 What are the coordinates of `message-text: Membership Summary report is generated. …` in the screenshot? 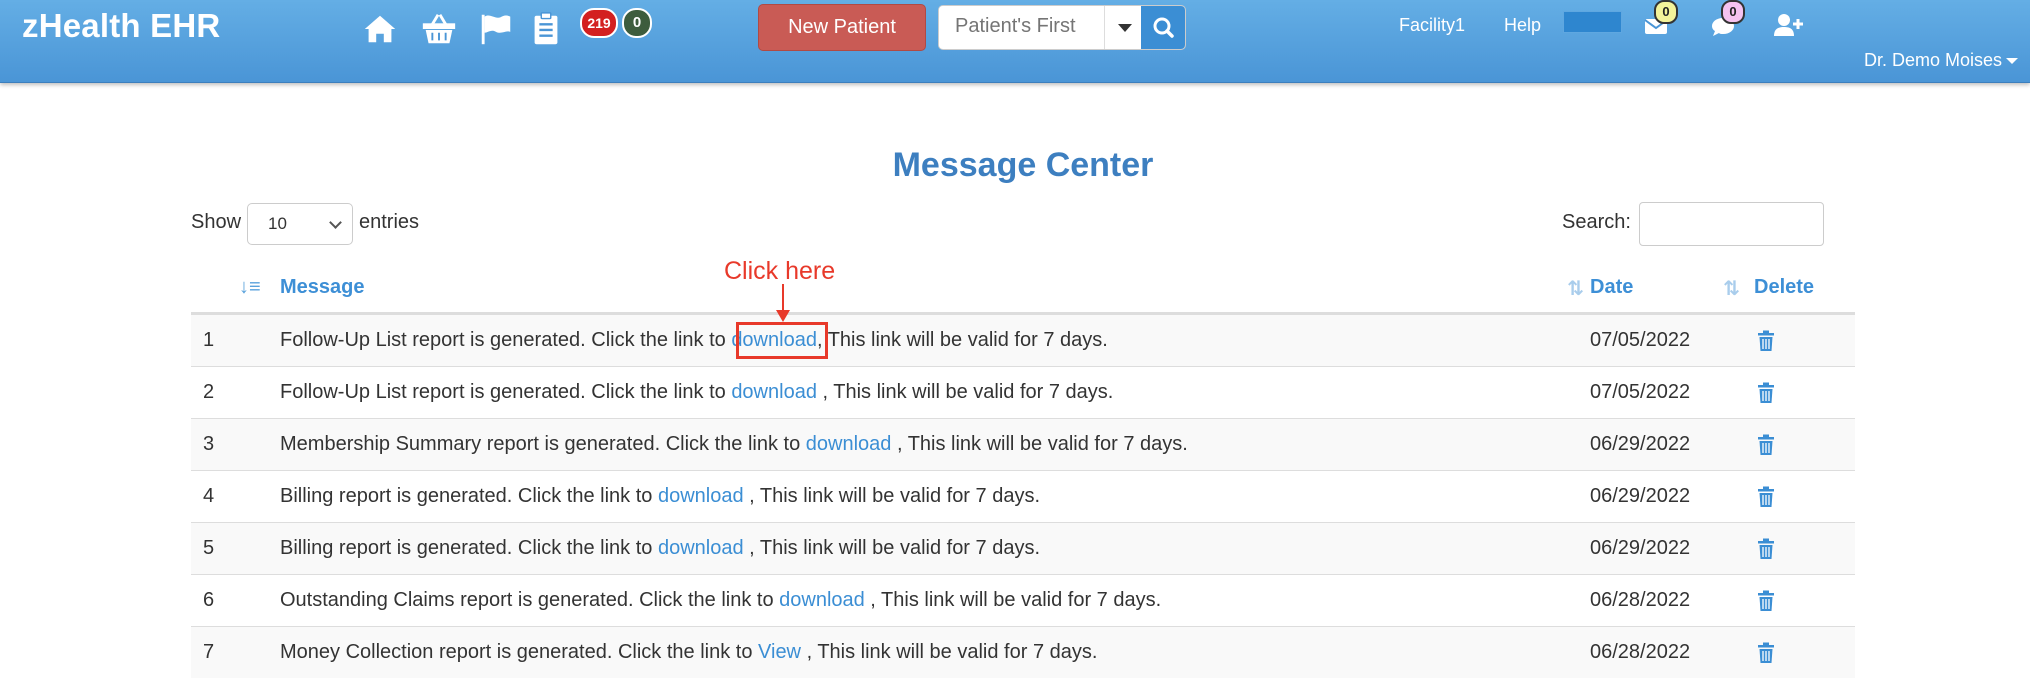 It's located at (543, 444).